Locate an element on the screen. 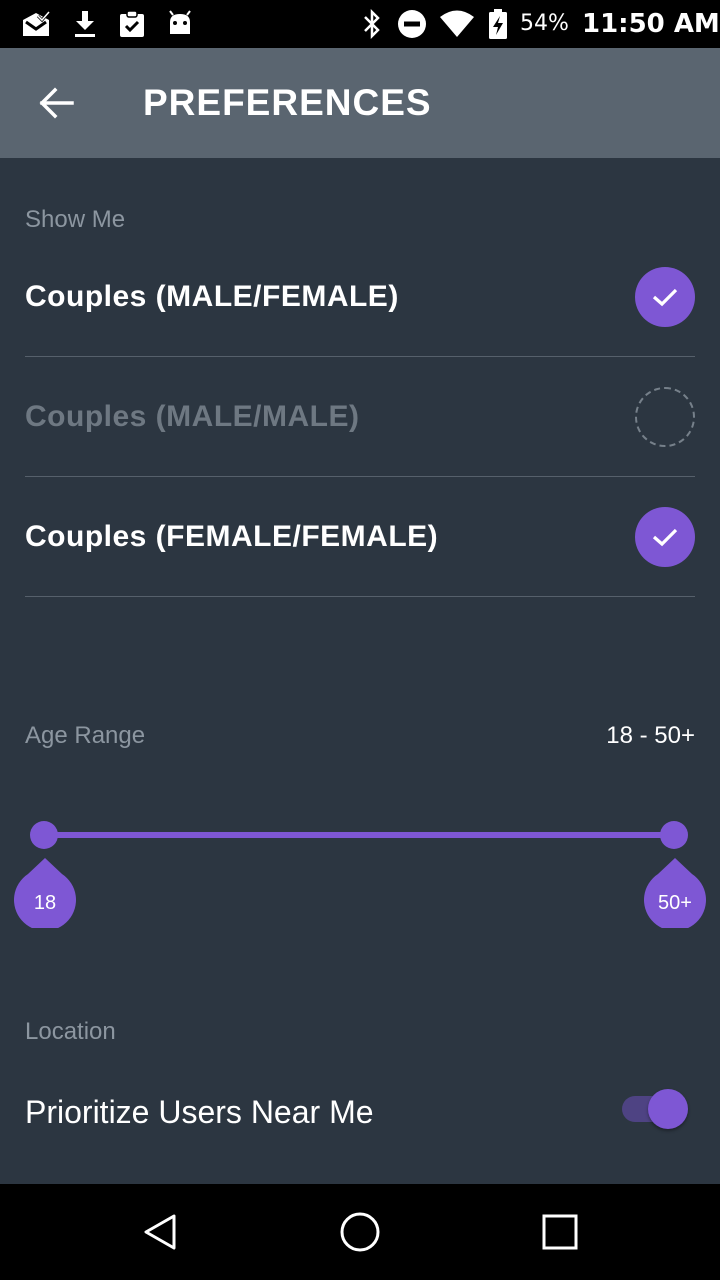 The height and width of the screenshot is (1280, 720). mail-check-icon is located at coordinates (36, 24).